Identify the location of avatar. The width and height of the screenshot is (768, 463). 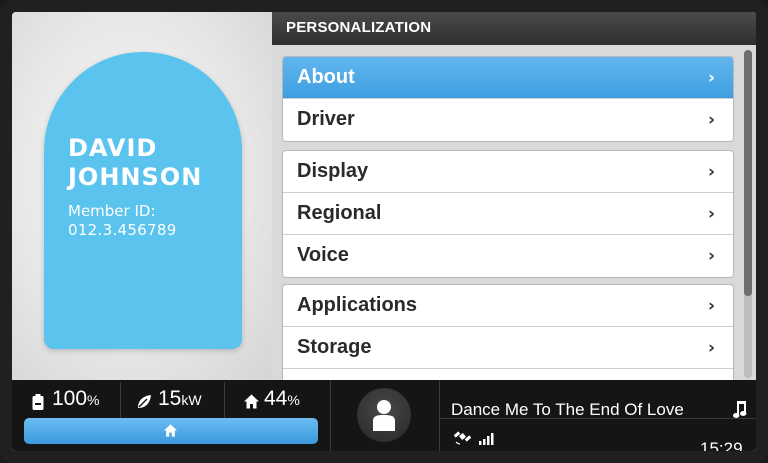
(384, 415).